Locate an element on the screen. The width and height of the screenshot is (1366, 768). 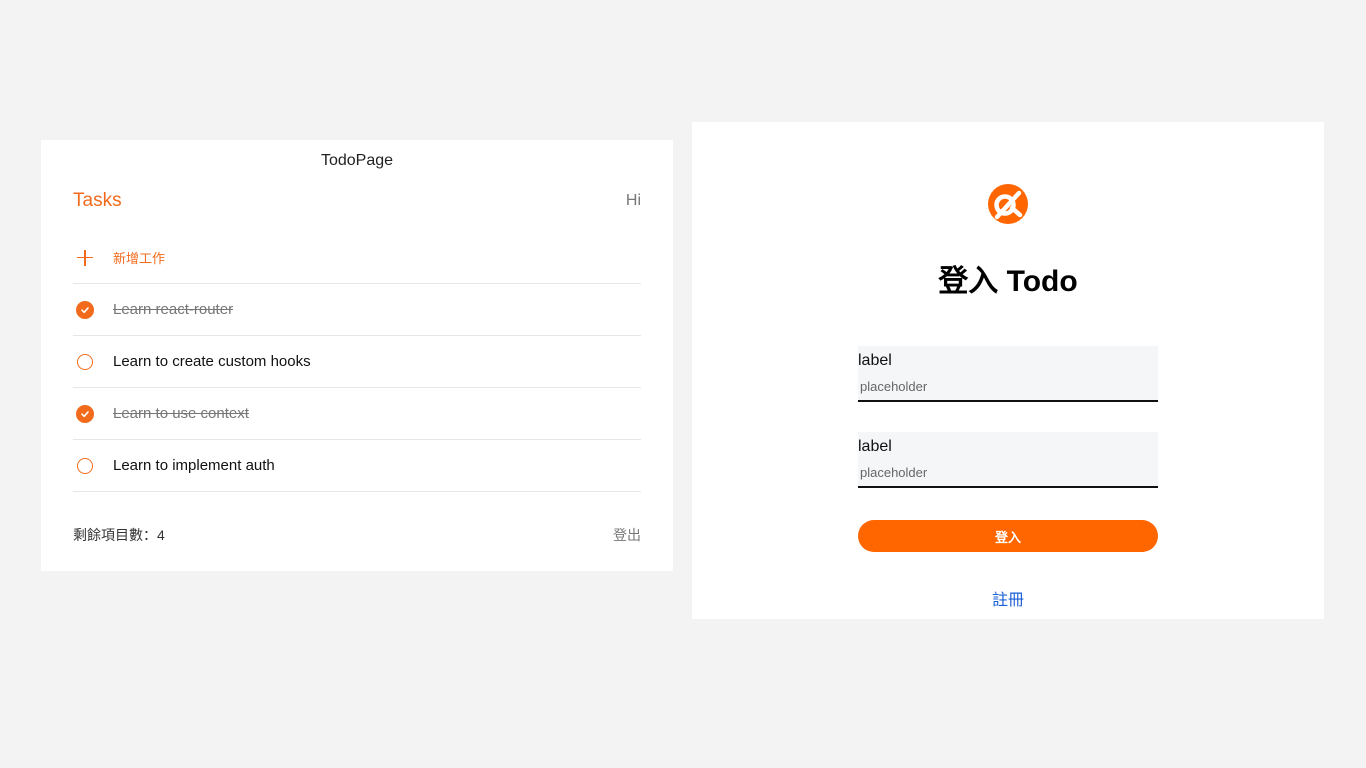
todo-item: Learn to use context is located at coordinates (357, 414).